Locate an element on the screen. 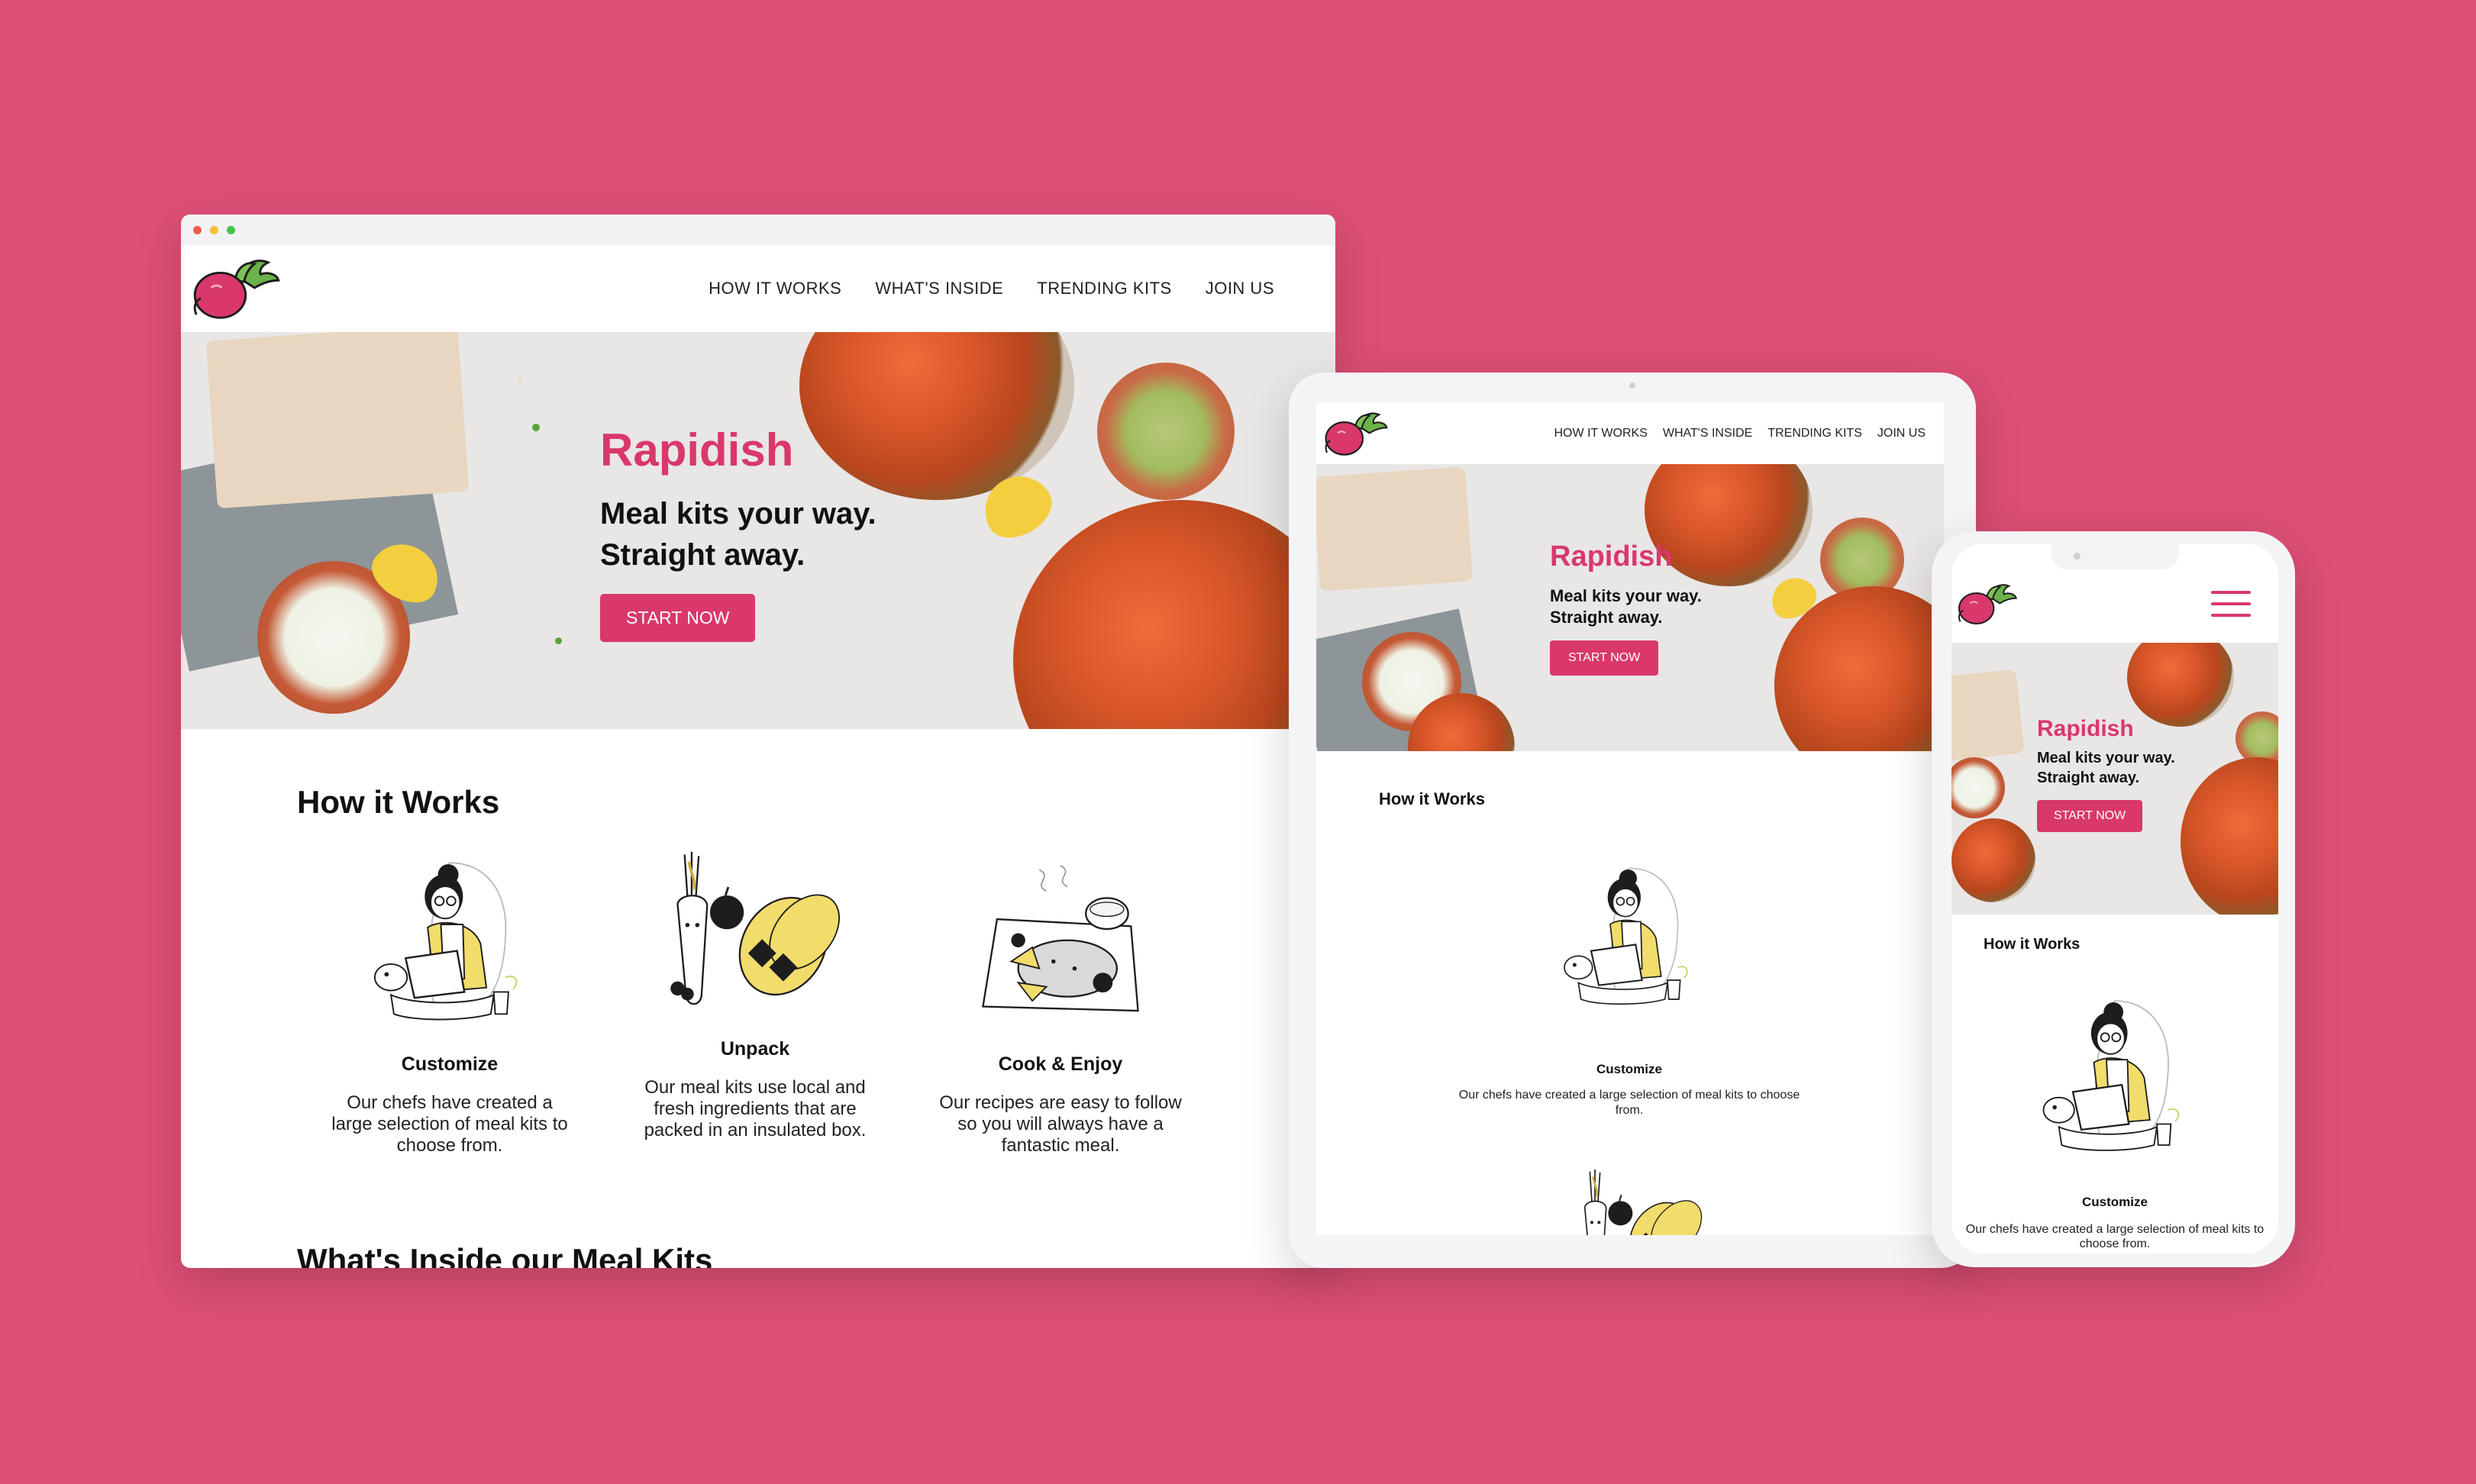  tablet-camera is located at coordinates (1632, 385).